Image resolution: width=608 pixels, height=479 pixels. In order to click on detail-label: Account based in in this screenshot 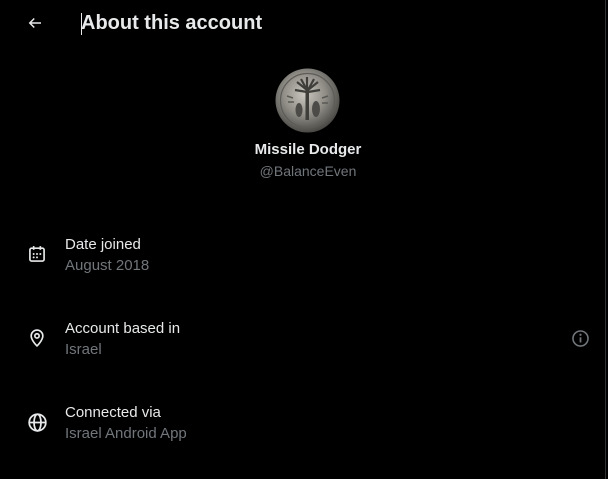, I will do `click(123, 328)`.